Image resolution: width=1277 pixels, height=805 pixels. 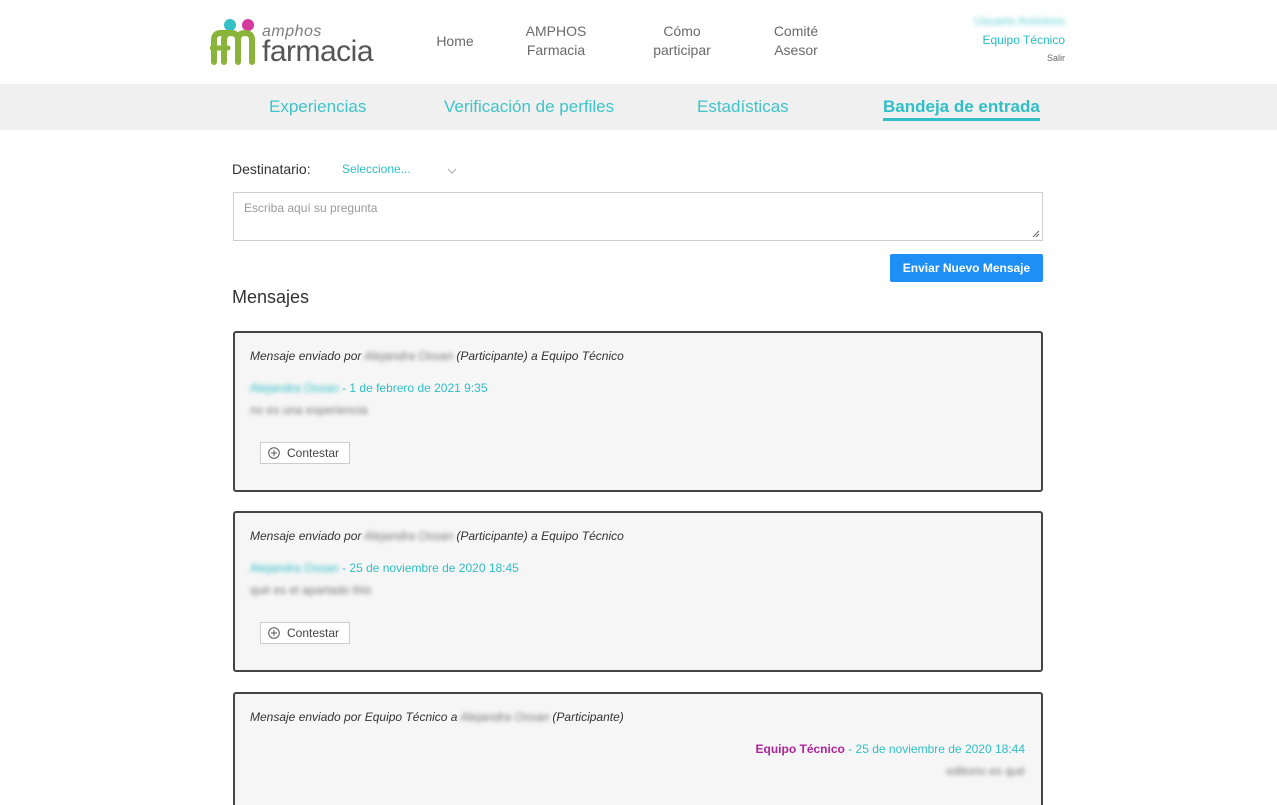 I want to click on message-recipient: Alejandra Ossan, so click(x=505, y=717).